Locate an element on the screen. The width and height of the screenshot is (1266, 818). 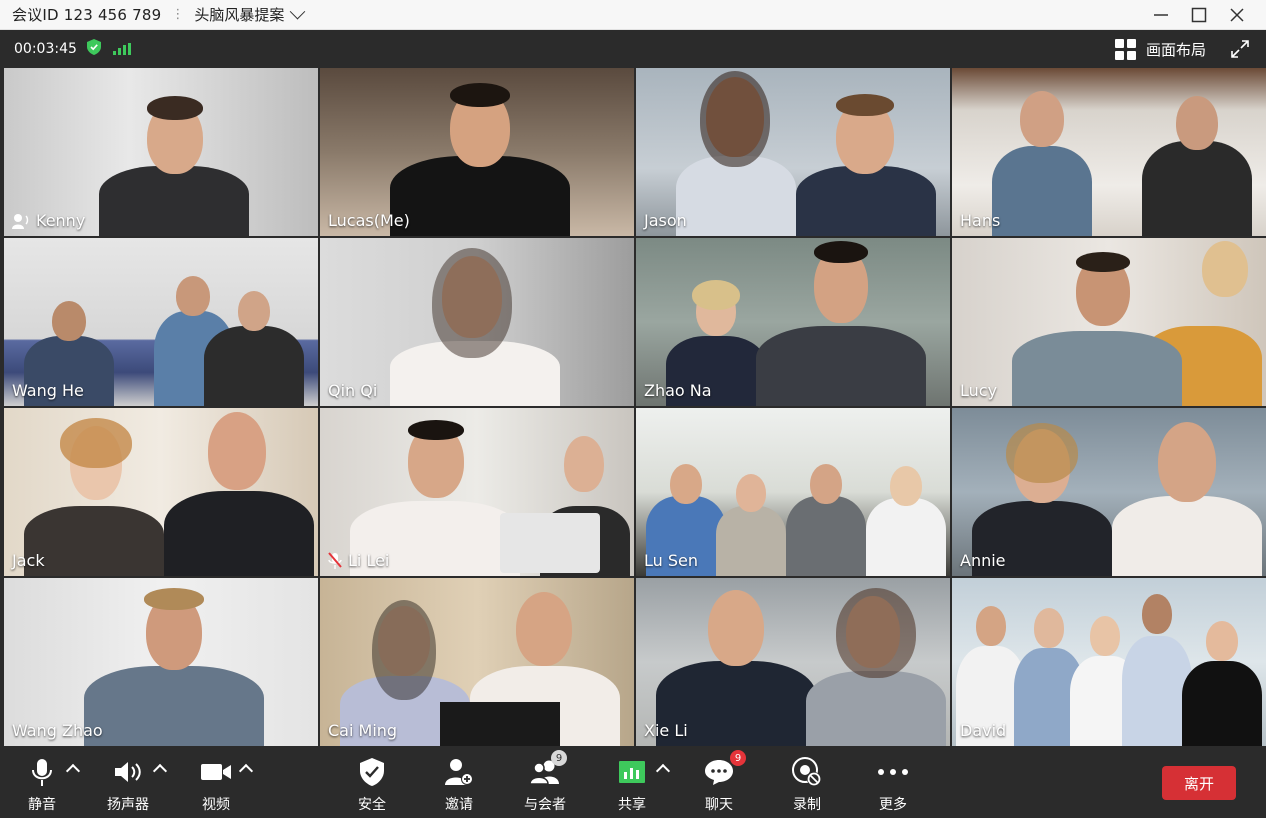
participant-name: Xie Li is located at coordinates (666, 730).